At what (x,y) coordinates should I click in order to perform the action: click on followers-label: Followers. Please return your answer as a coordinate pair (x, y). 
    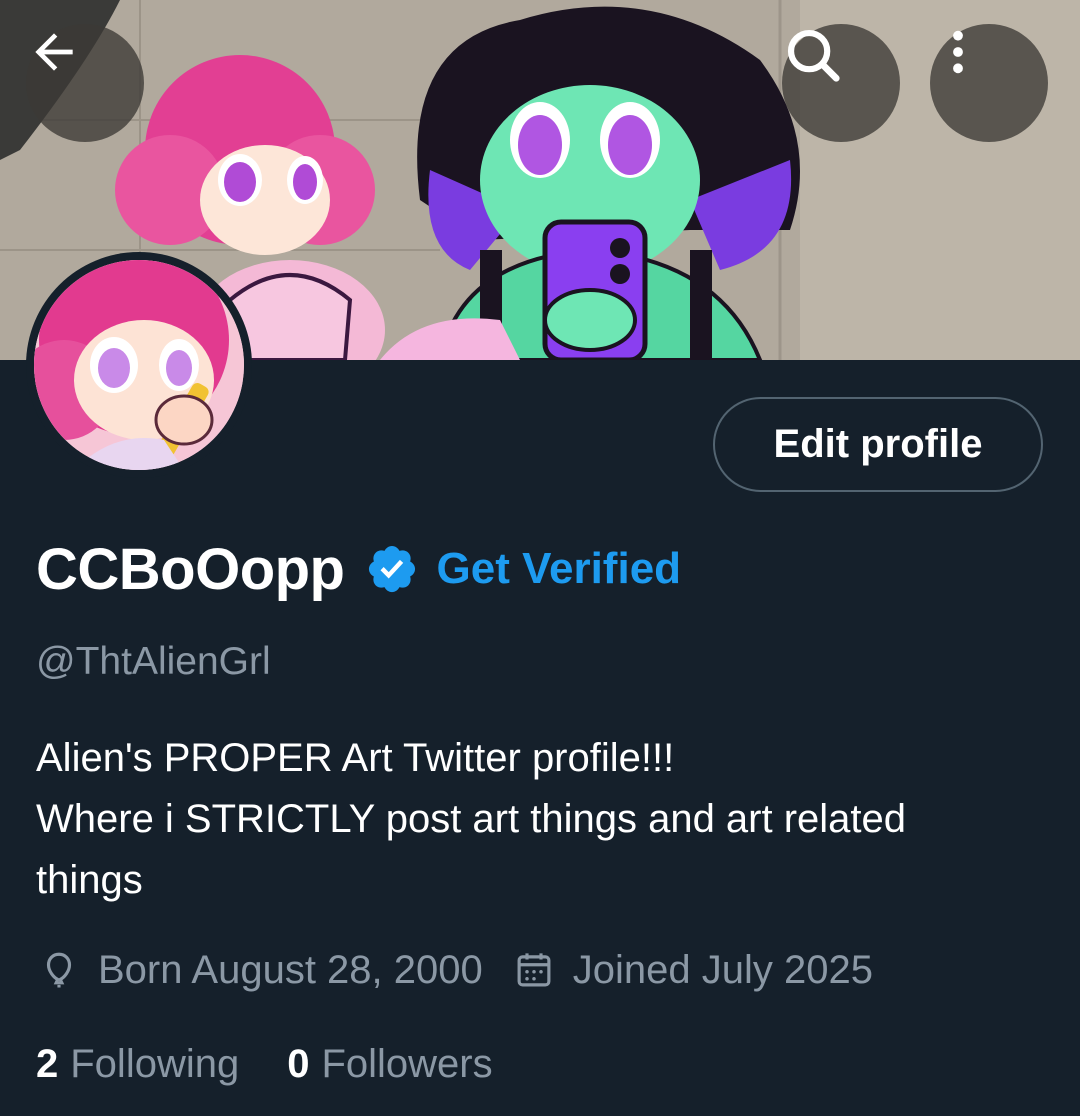
    Looking at the image, I should click on (407, 1063).